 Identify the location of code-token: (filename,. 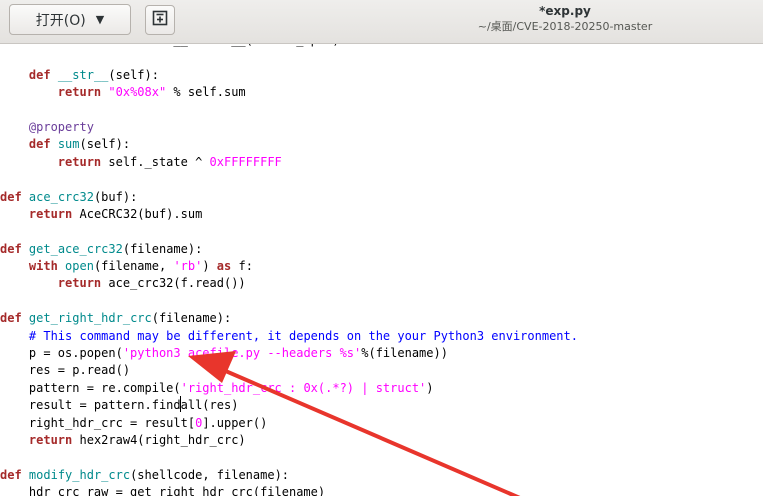
(133, 266).